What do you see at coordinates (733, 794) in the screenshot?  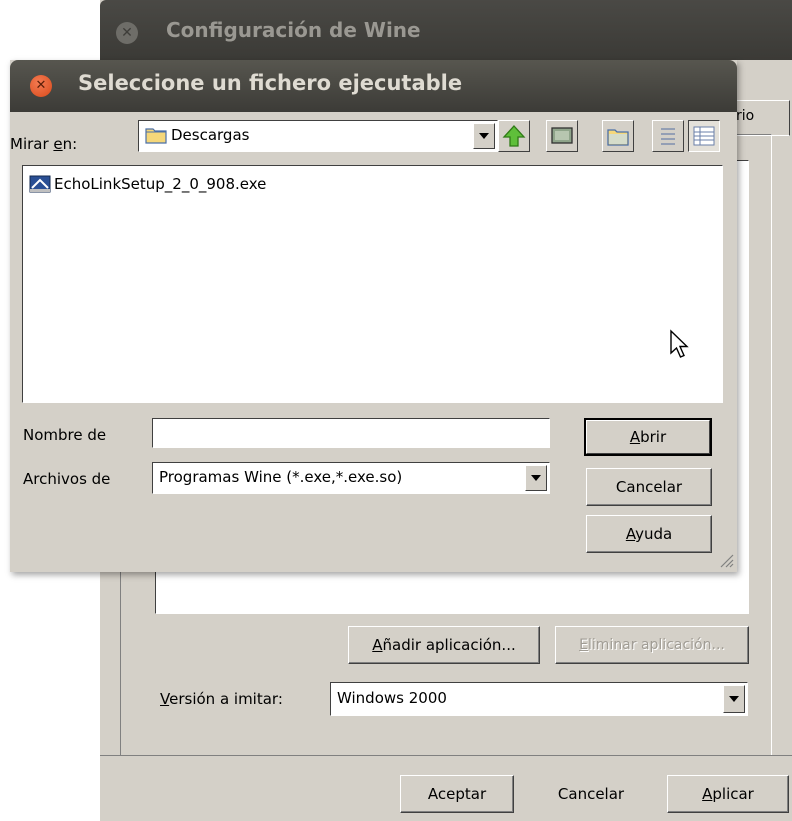 I see `button-label: plicar` at bounding box center [733, 794].